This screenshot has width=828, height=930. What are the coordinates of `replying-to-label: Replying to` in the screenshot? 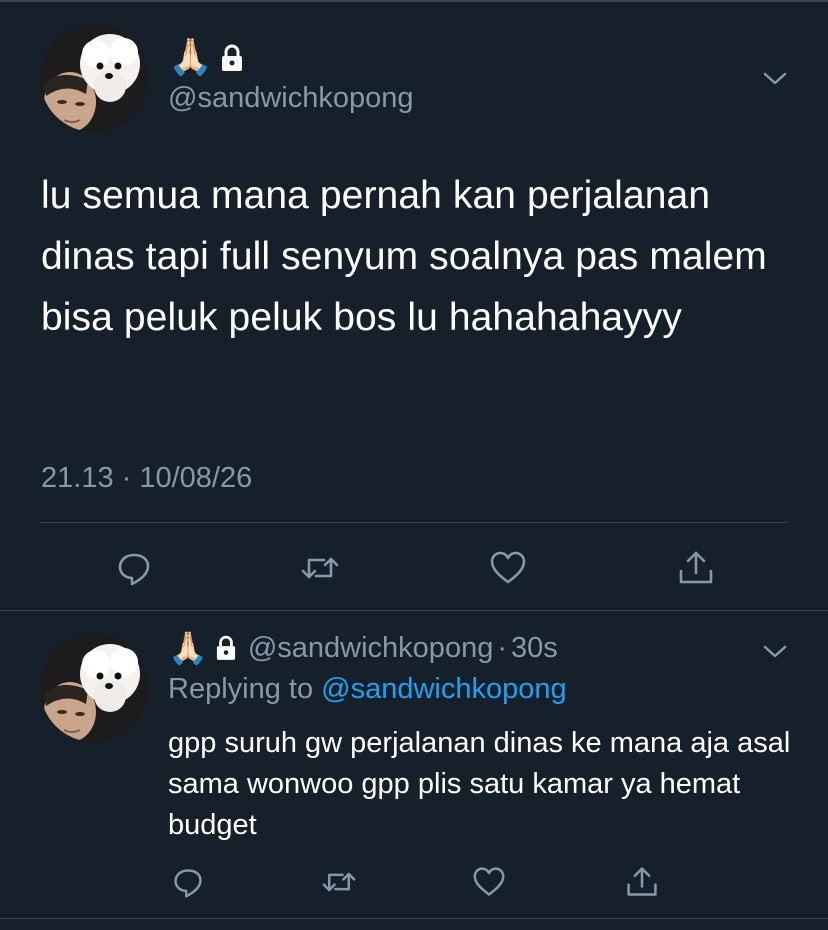 It's located at (245, 689).